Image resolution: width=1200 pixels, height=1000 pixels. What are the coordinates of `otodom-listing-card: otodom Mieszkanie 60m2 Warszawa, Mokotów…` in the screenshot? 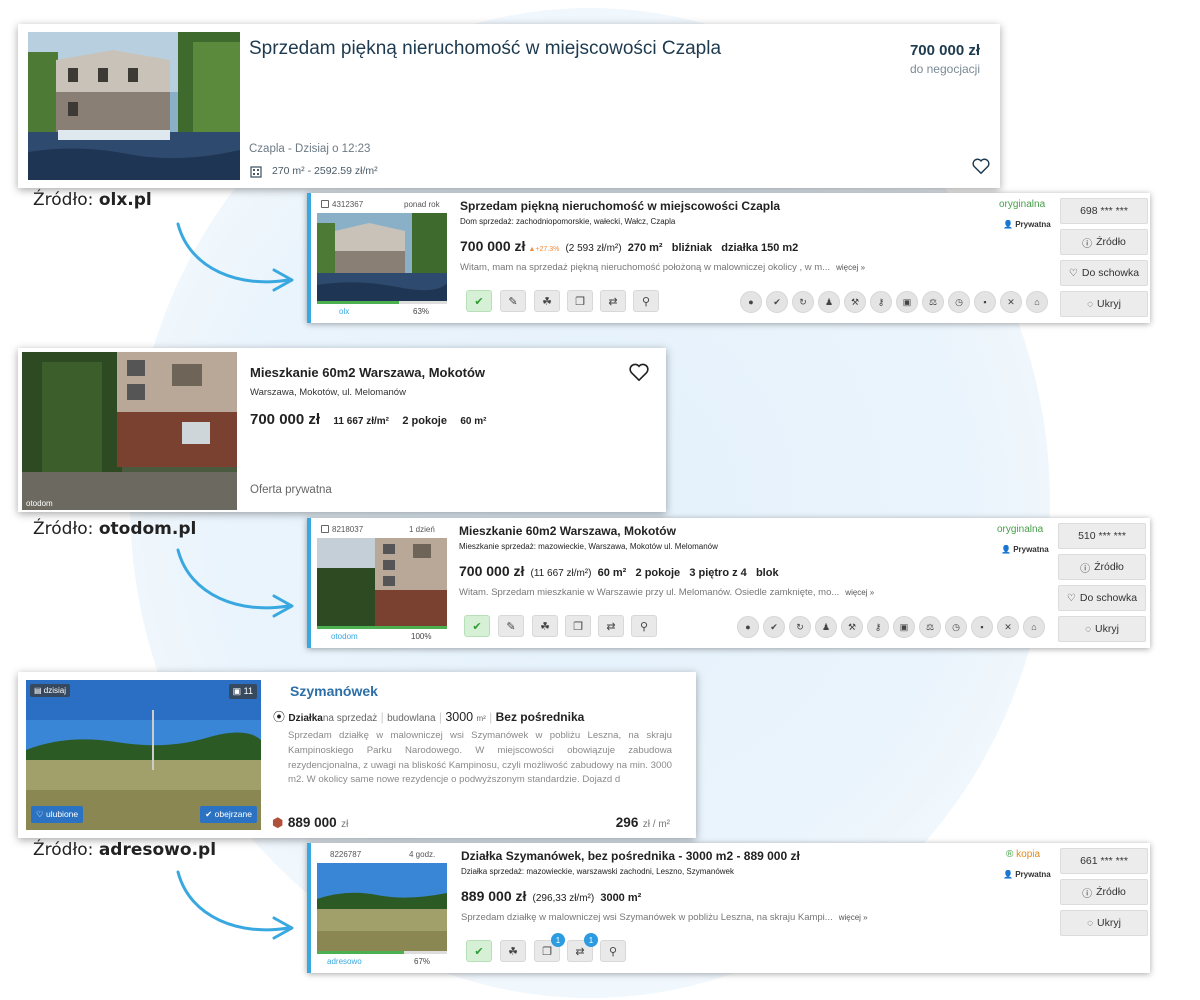 It's located at (342, 430).